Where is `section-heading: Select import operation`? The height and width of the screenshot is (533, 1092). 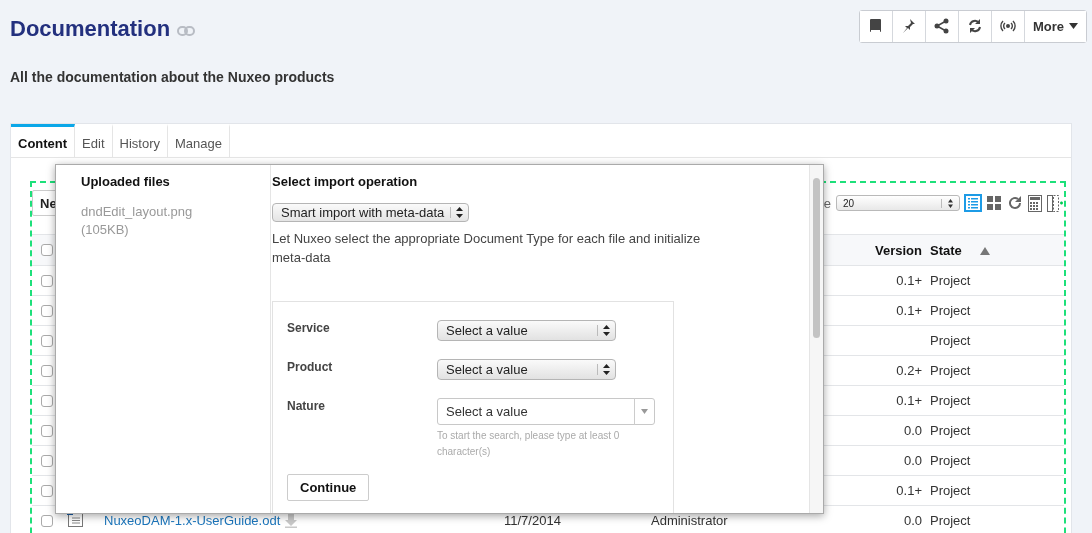 section-heading: Select import operation is located at coordinates (345, 181).